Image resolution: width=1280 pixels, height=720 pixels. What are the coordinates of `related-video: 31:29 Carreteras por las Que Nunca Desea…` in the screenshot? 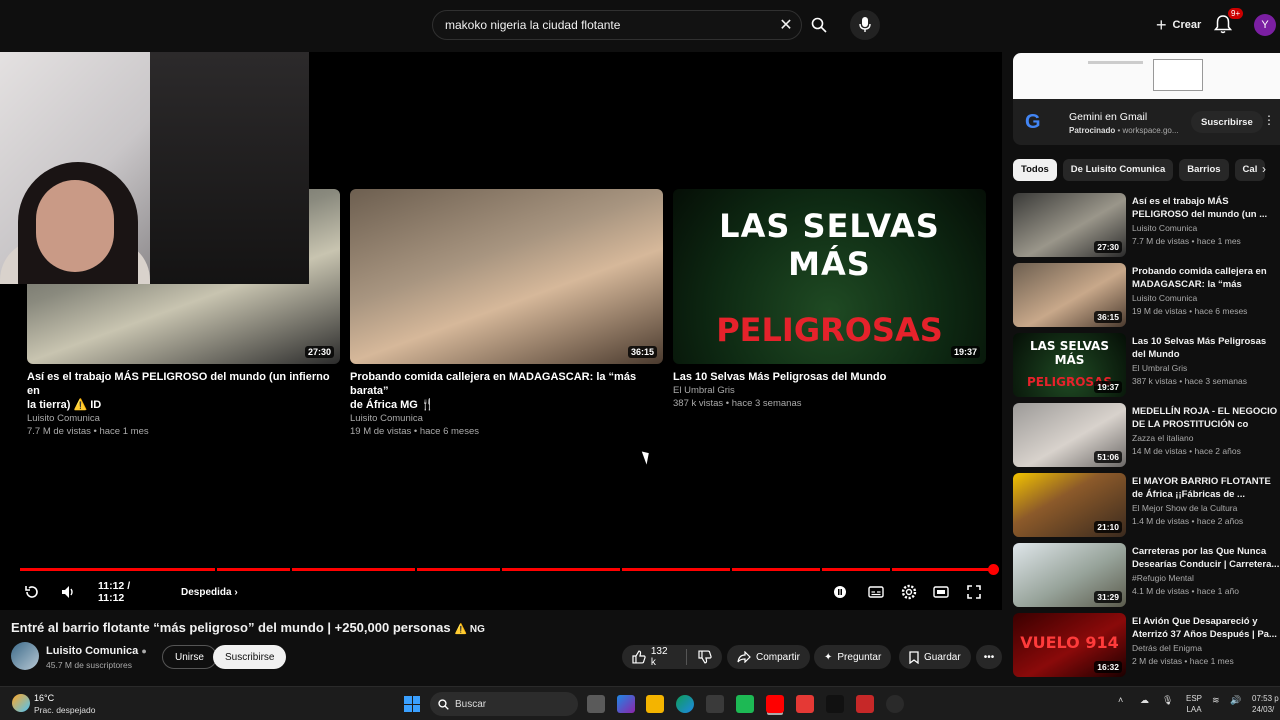 It's located at (1146, 575).